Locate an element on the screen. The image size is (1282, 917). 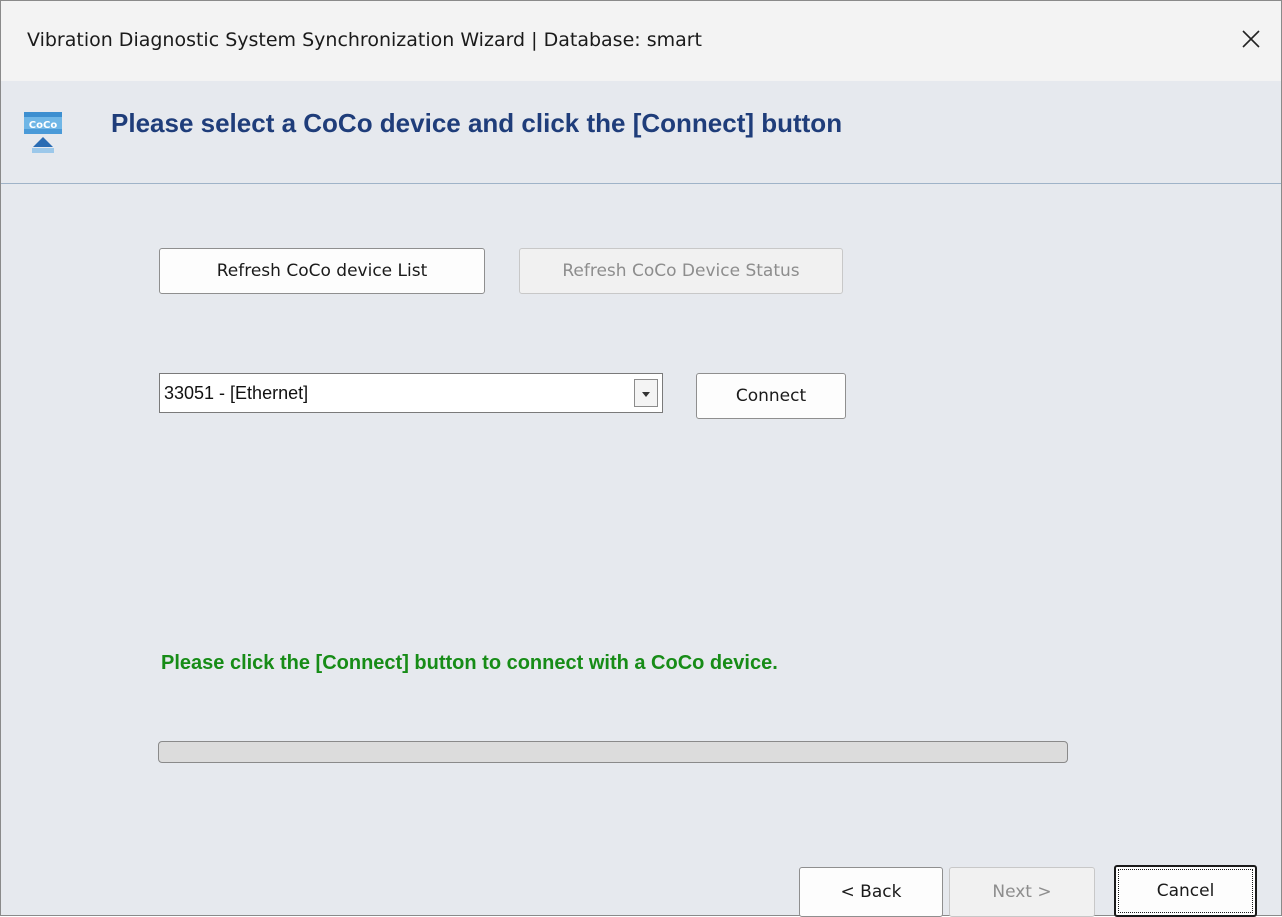
refresh-device-status-button: Refresh CoCo Device Status is located at coordinates (681, 271).